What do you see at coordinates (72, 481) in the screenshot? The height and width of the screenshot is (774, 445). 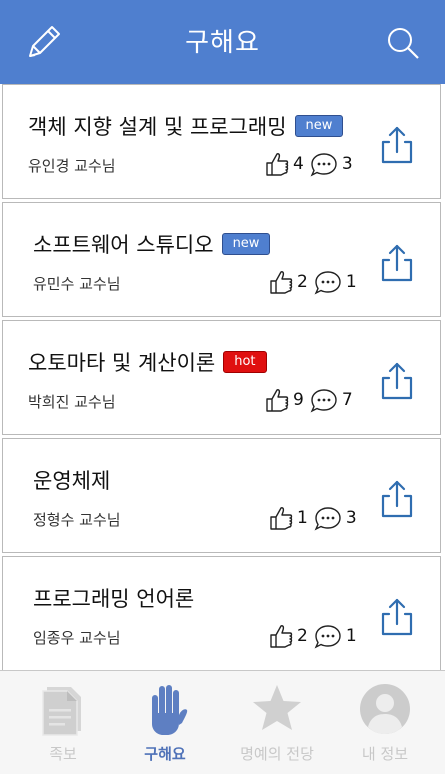 I see `post-title: 운영체제` at bounding box center [72, 481].